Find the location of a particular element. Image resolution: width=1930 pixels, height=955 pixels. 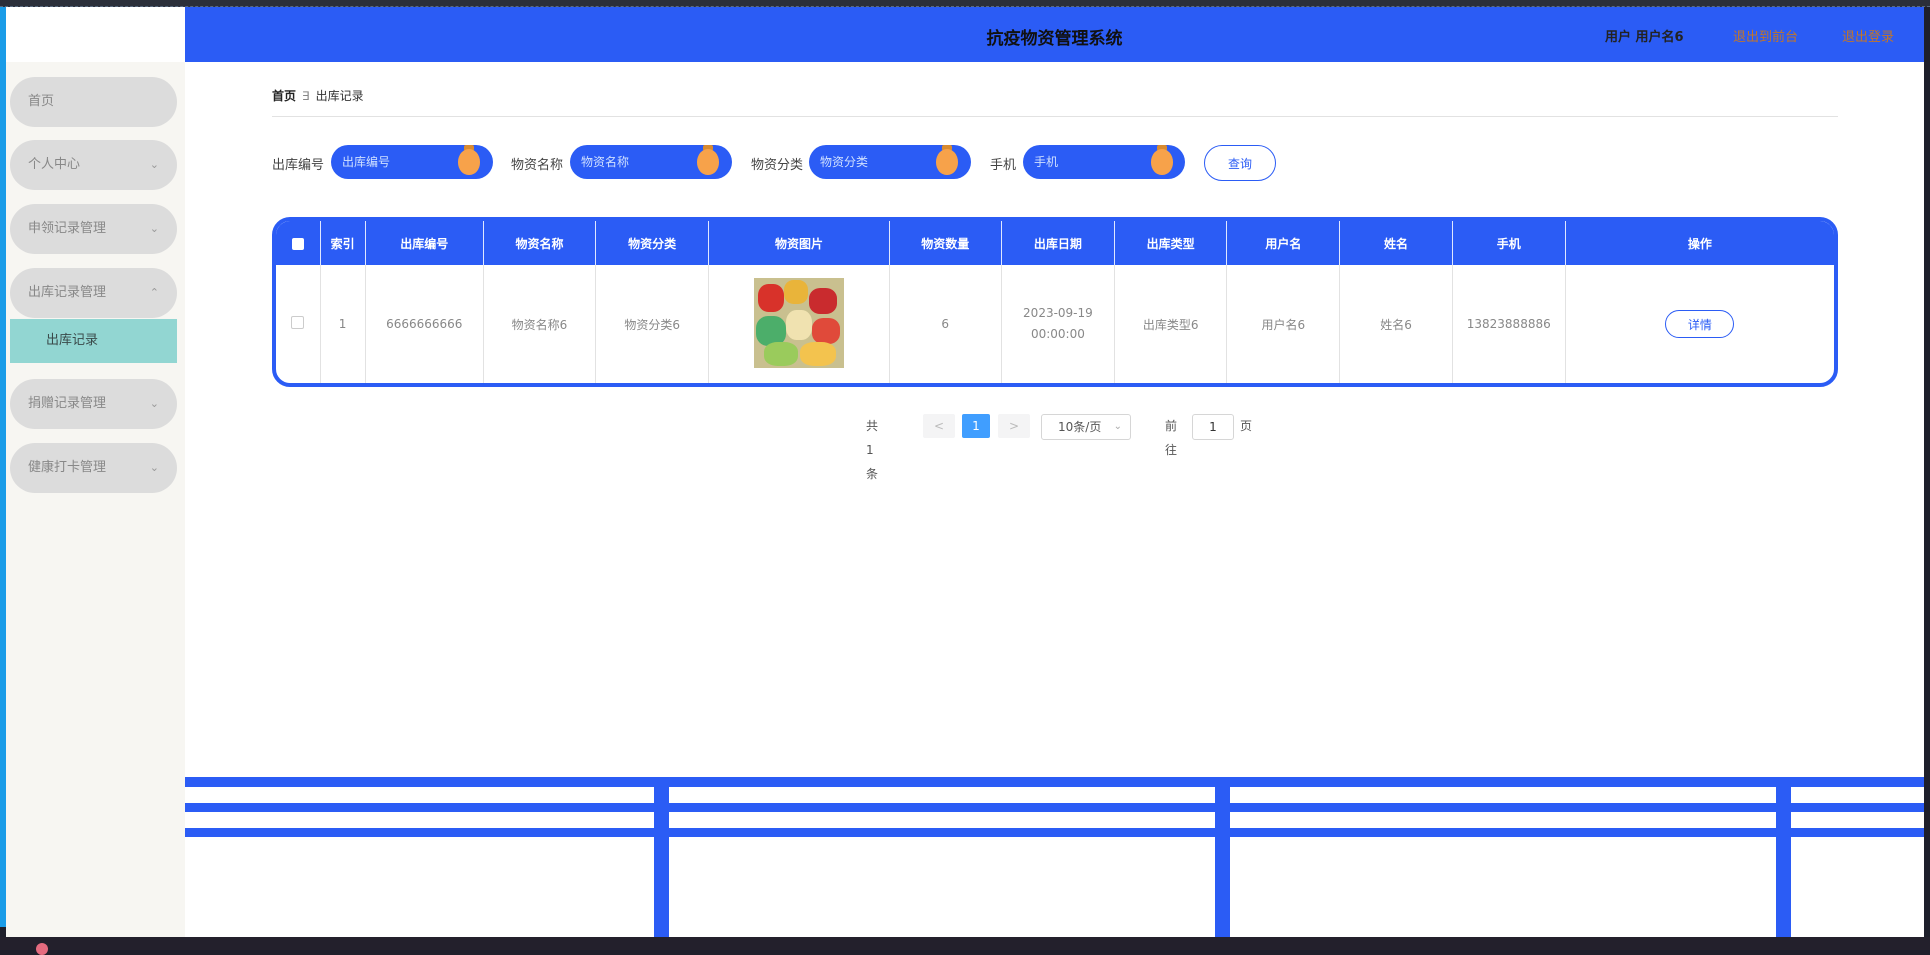

cell-name: 物资名称6 is located at coordinates (540, 324).